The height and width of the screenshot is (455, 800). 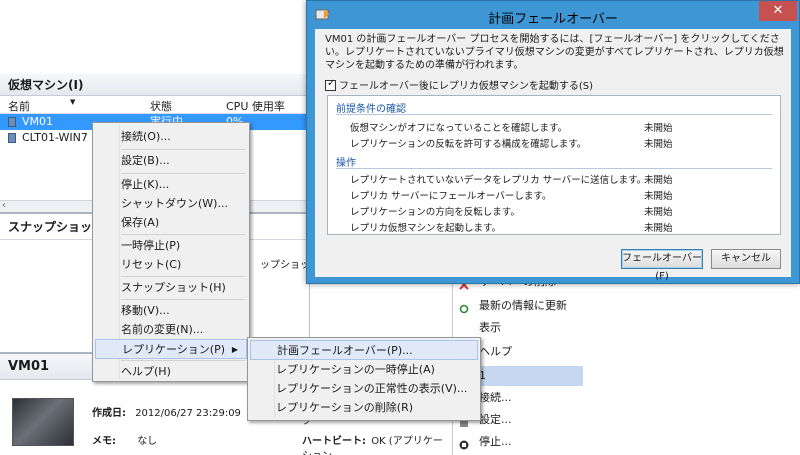 I want to click on action-refresh: 最新の情報に更新, so click(x=518, y=306).